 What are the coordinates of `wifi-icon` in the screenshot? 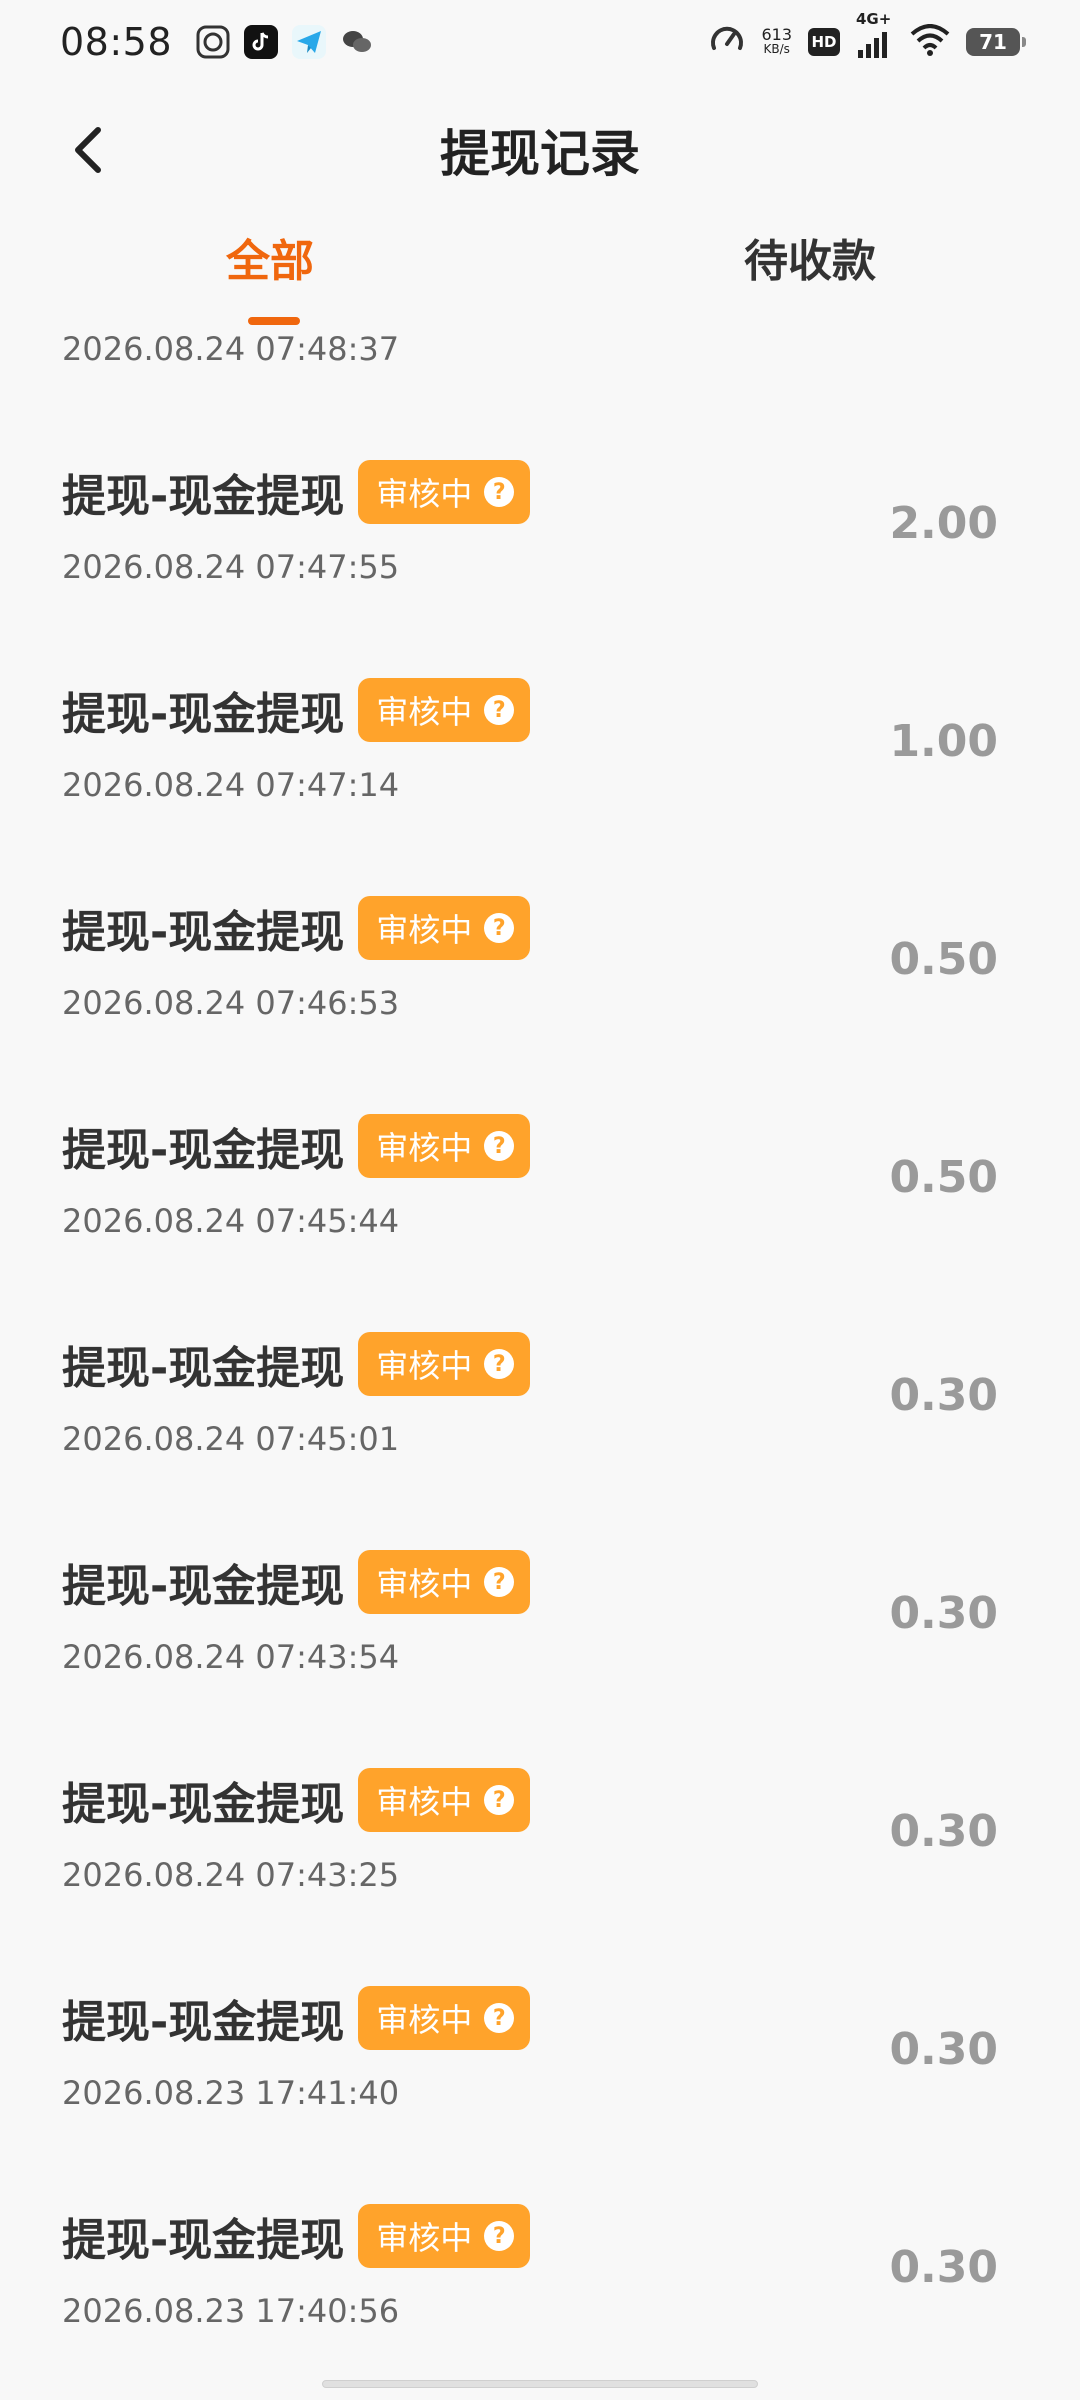 It's located at (930, 42).